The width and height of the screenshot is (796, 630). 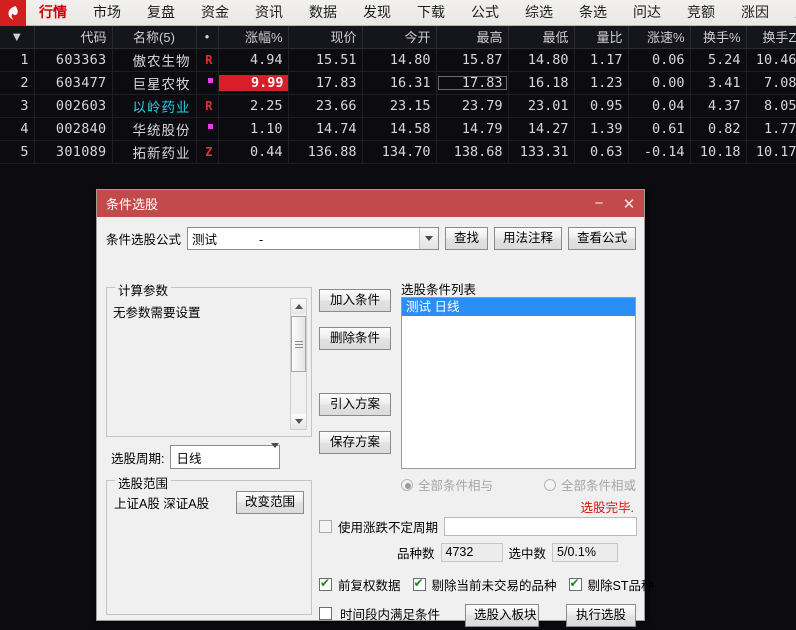 I want to click on col-code: 代码, so click(x=73, y=37).